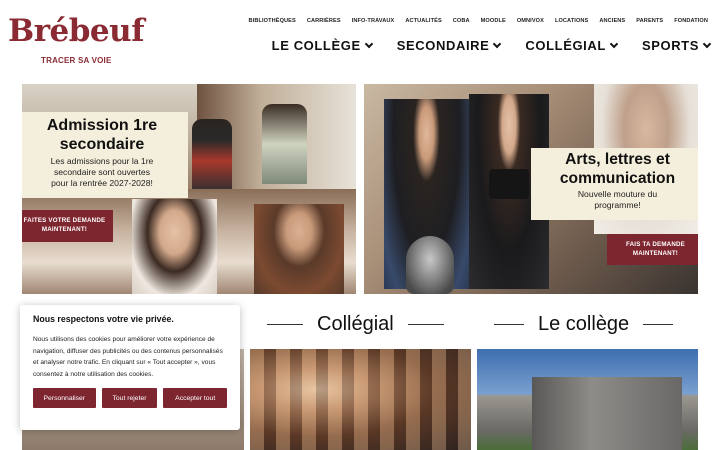  What do you see at coordinates (212, 154) in the screenshot?
I see `photo-student-red` at bounding box center [212, 154].